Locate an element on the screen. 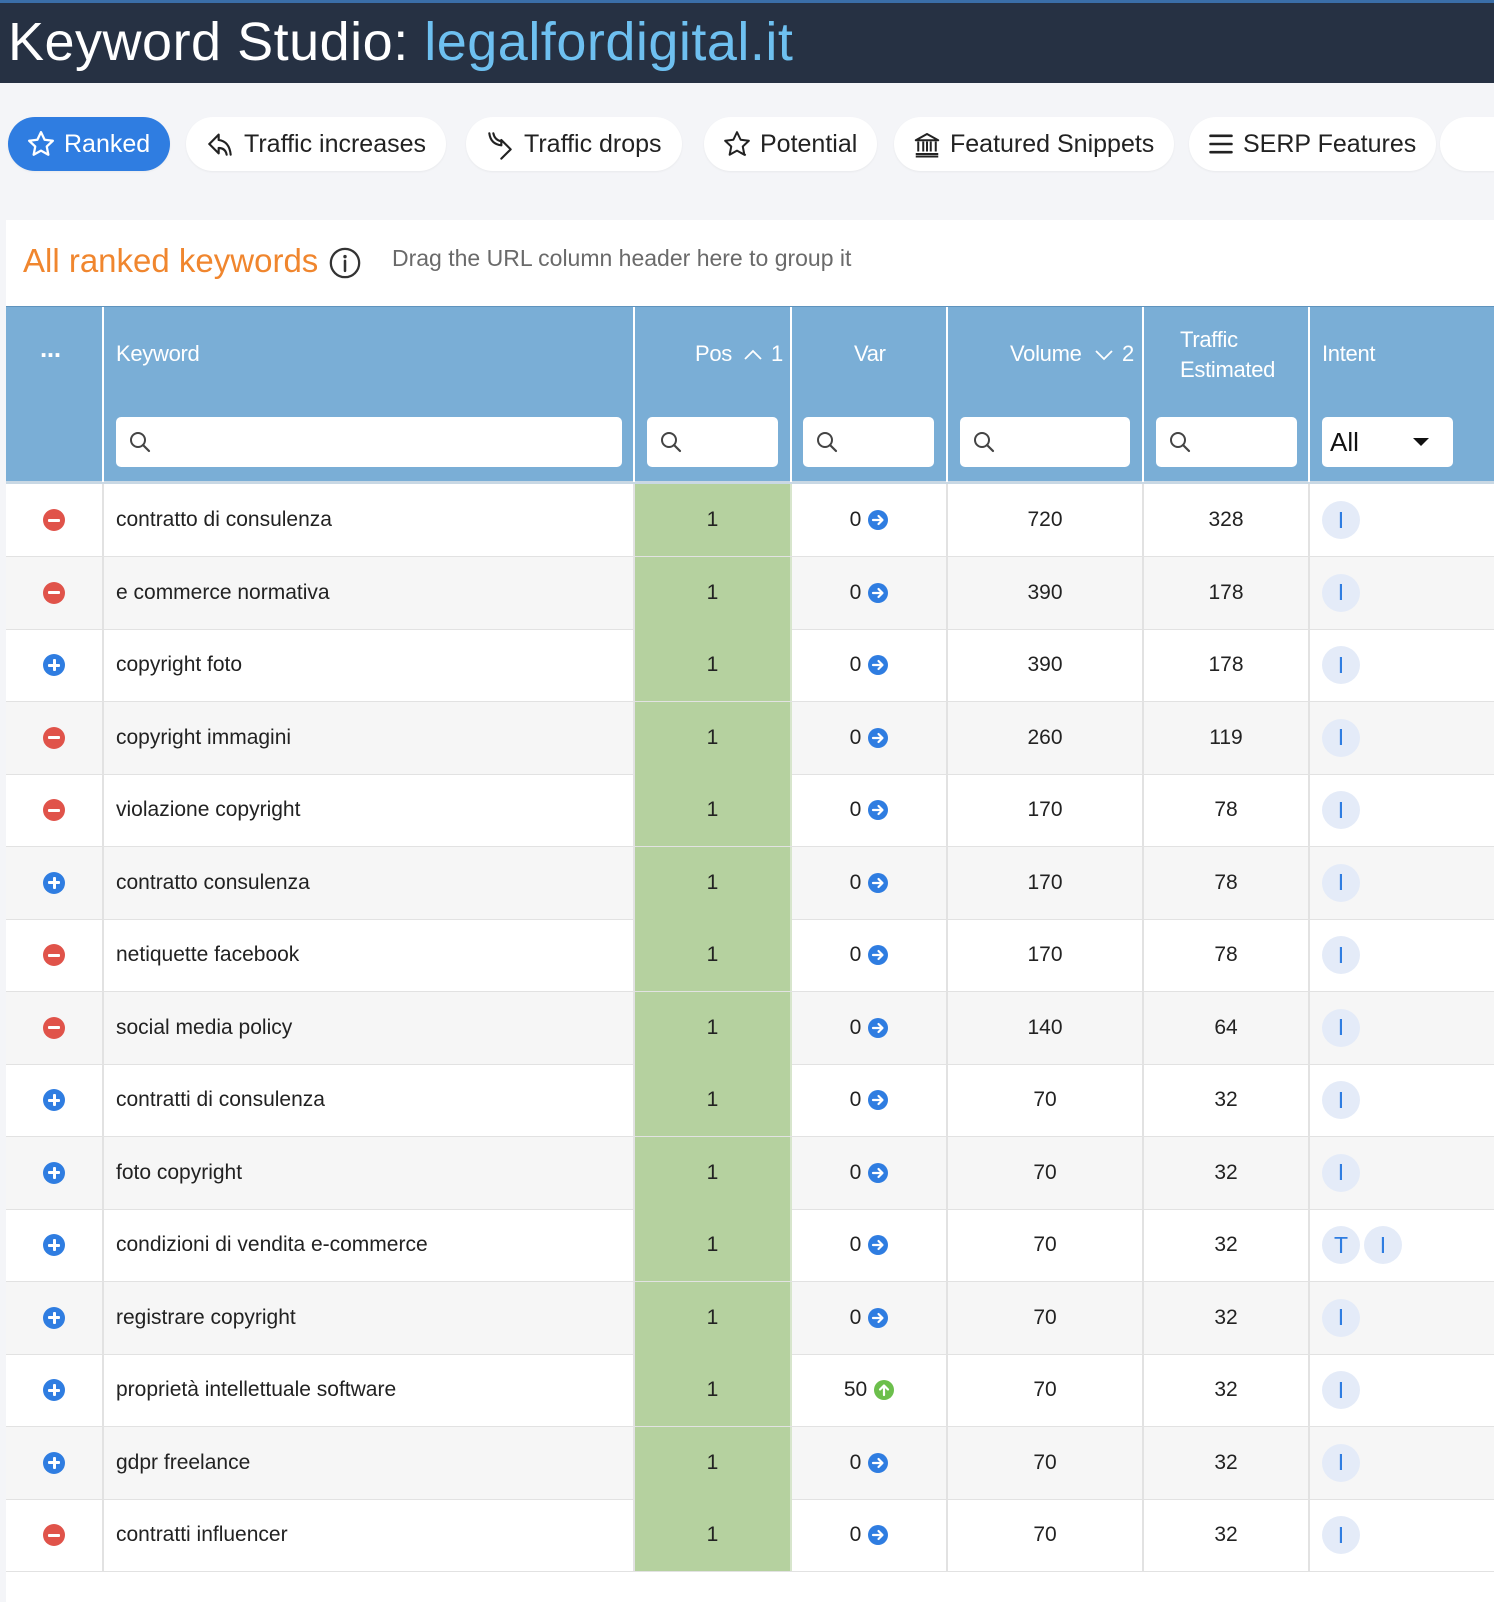  keyword-search-input is located at coordinates (369, 442).